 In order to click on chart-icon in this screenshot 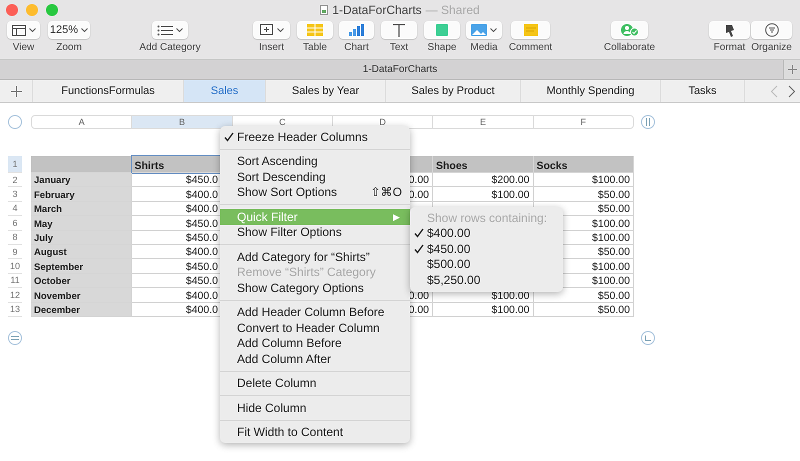, I will do `click(356, 30)`.